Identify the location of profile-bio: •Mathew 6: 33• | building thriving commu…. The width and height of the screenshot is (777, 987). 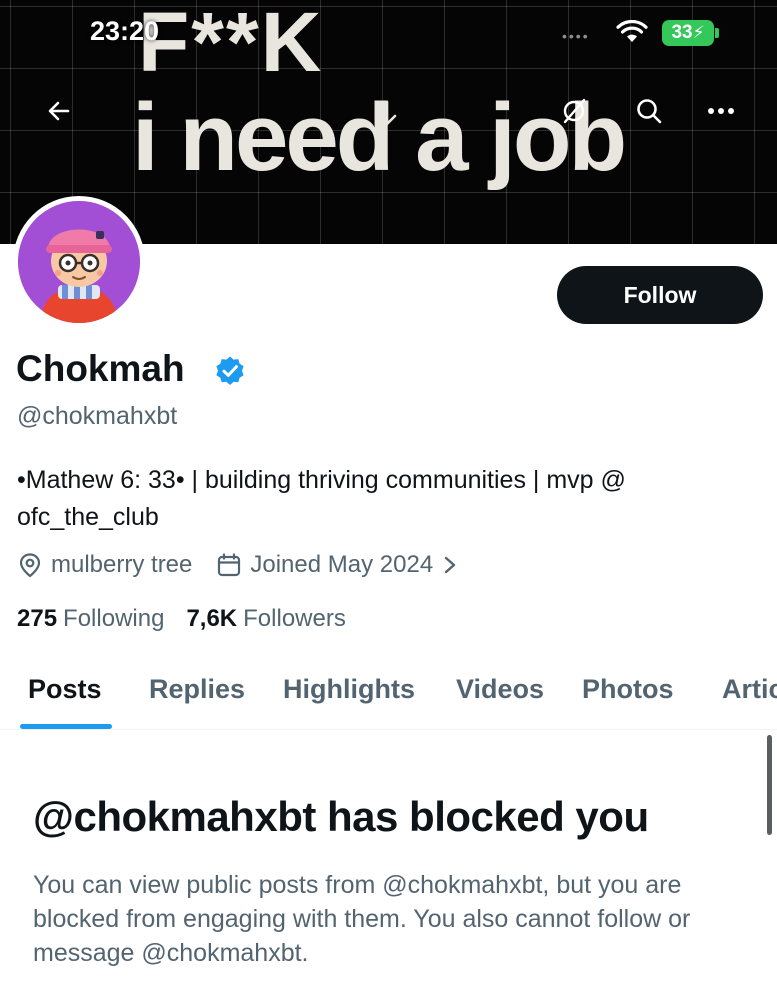
(321, 498).